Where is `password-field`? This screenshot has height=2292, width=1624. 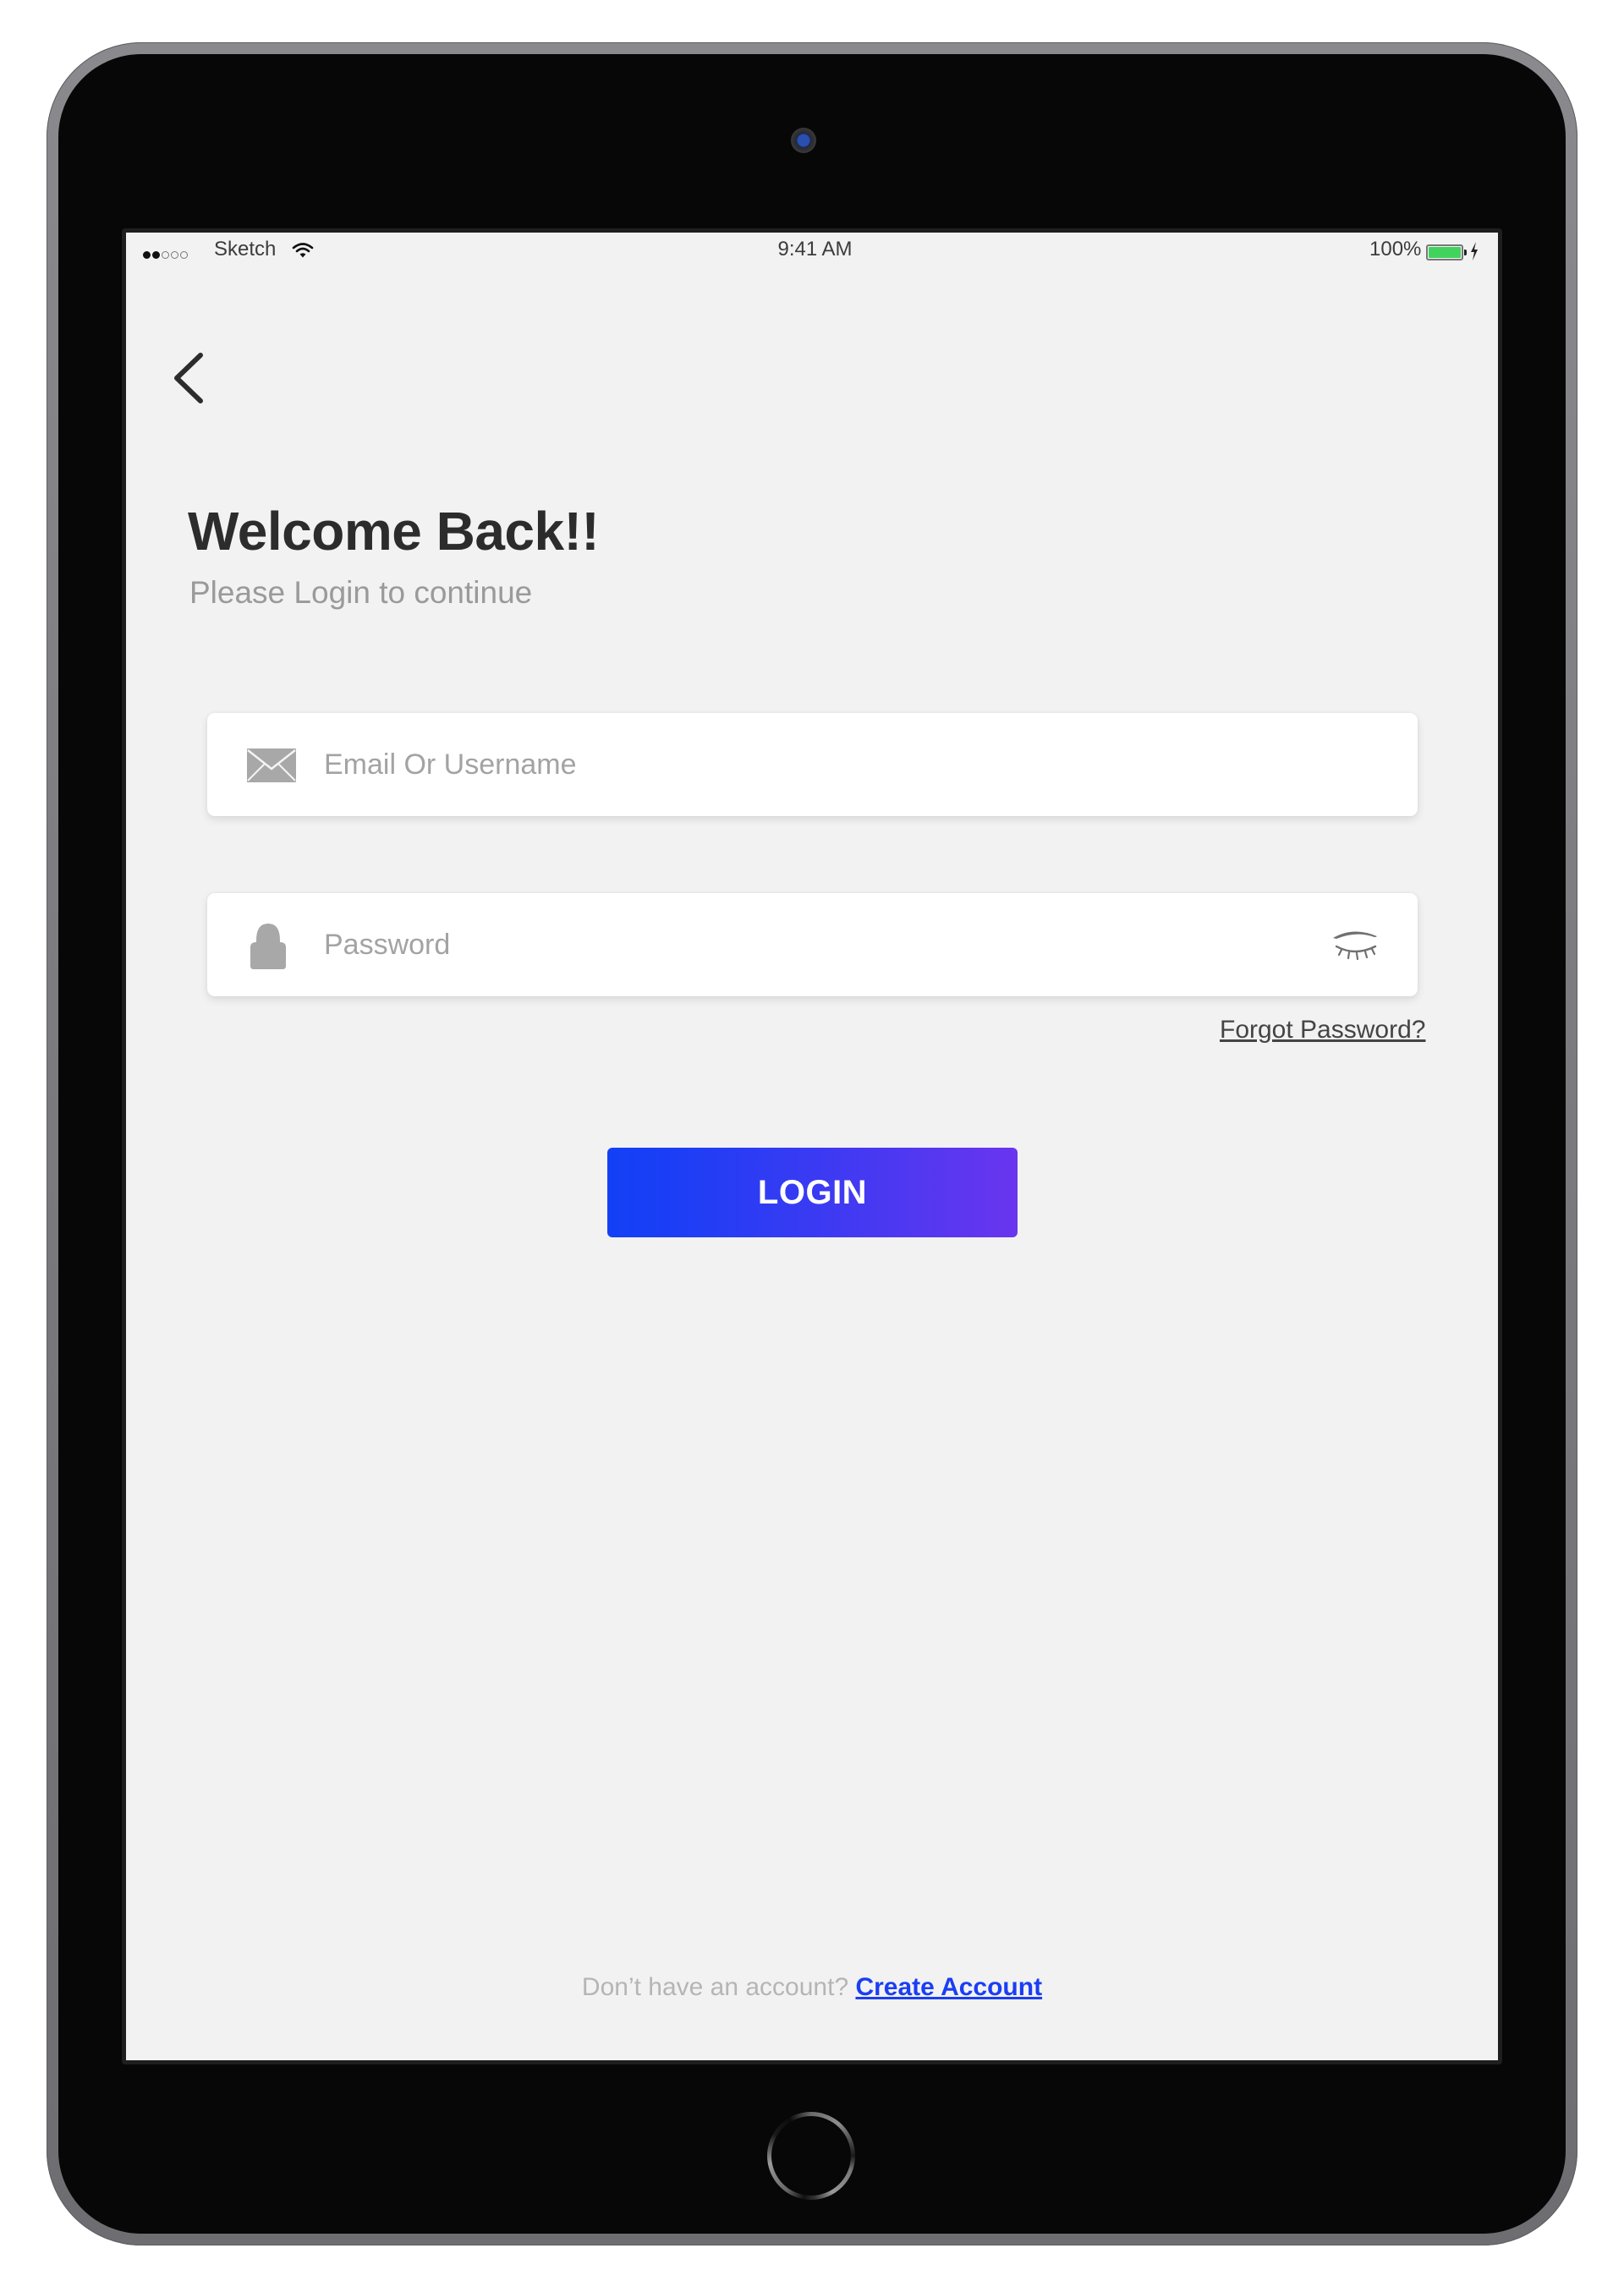
password-field is located at coordinates (812, 944).